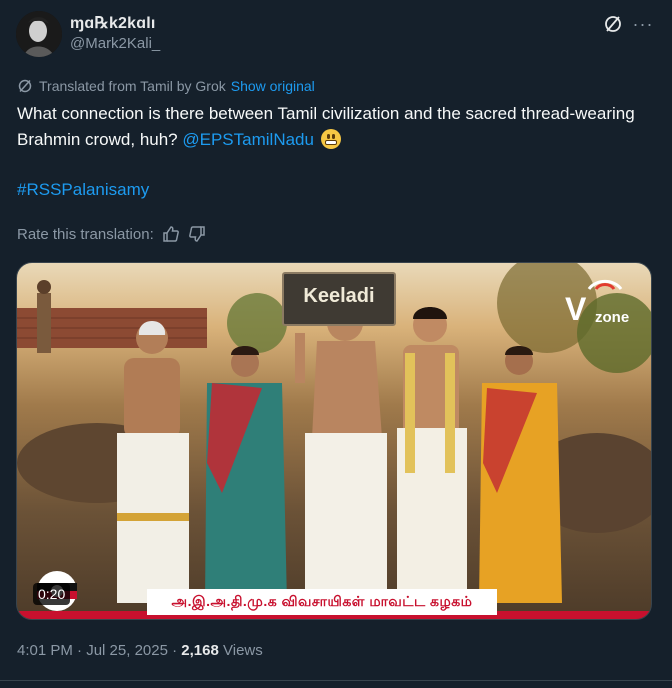 Image resolution: width=672 pixels, height=688 pixels. What do you see at coordinates (171, 234) in the screenshot?
I see `thumbs-up-icon` at bounding box center [171, 234].